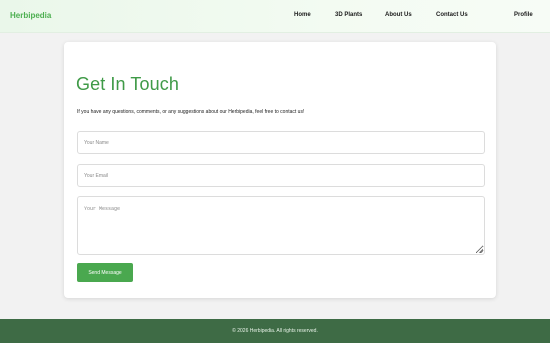 The image size is (550, 343). Describe the element at coordinates (452, 15) in the screenshot. I see `nav-contact-us-link: Contact Us` at that location.